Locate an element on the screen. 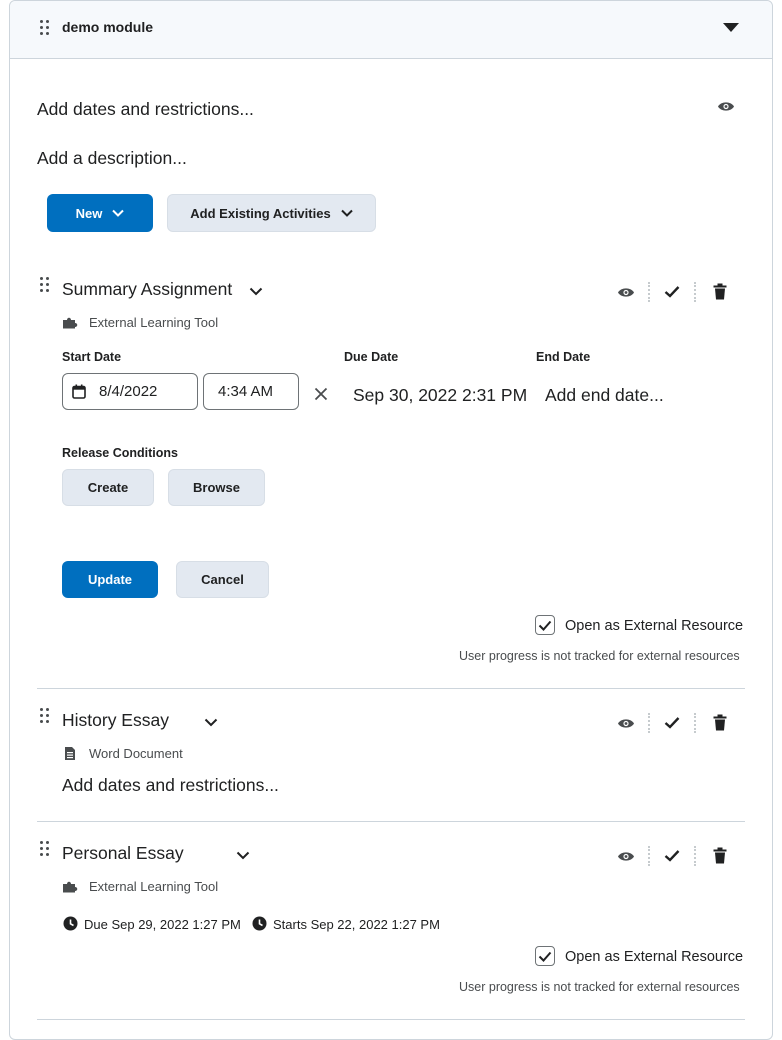 This screenshot has width=782, height=1040. start-date-value: 8/4/2022 is located at coordinates (128, 391).